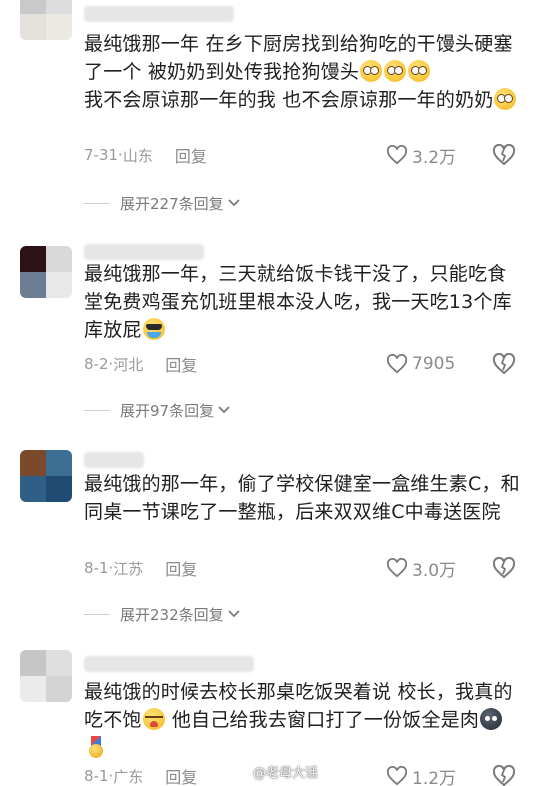 Image resolution: width=536 pixels, height=786 pixels. I want to click on expand-replies-button: 展开97条回复, so click(157, 410).